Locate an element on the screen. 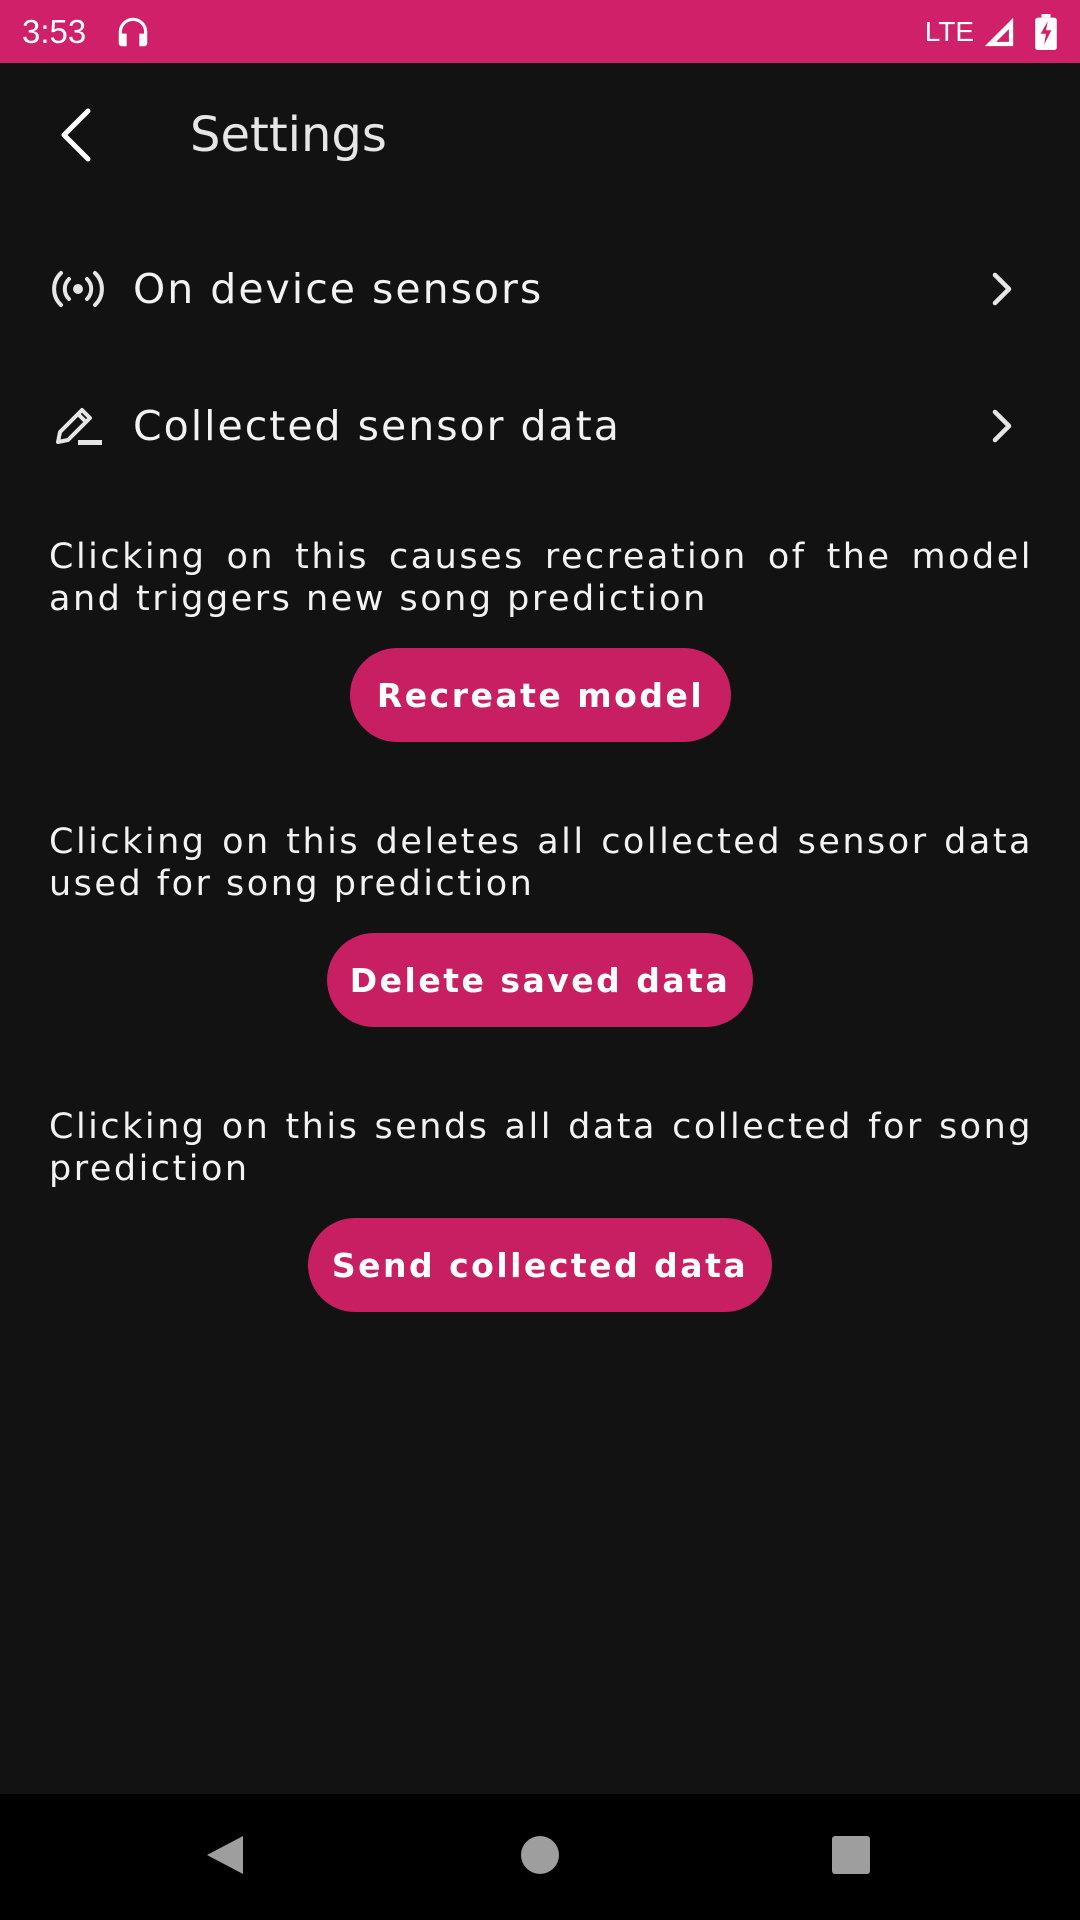  nav-recents-button is located at coordinates (851, 1857).